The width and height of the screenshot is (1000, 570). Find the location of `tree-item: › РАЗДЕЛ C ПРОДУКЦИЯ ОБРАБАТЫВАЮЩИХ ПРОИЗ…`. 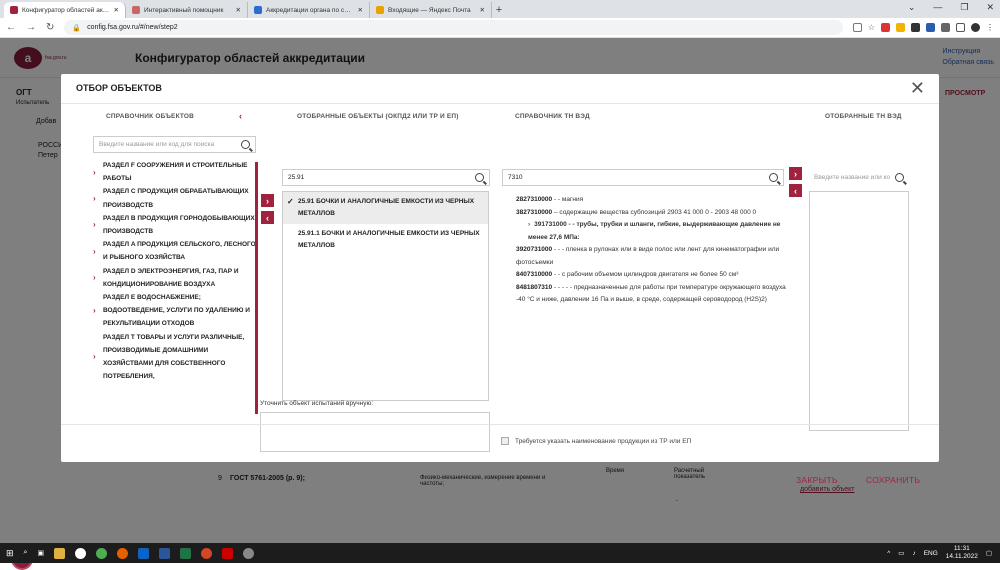

tree-item: › РАЗДЕЛ C ПРОДУКЦИЯ ОБРАБАТЫВАЮЩИХ ПРОИЗ… is located at coordinates (175, 198).